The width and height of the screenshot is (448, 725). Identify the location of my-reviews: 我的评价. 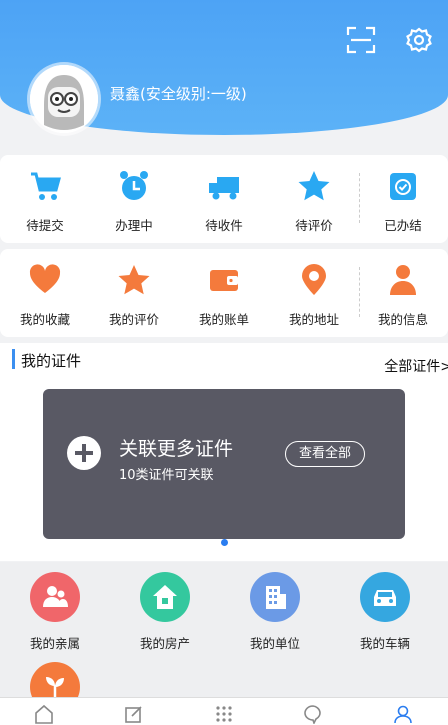
(134, 293).